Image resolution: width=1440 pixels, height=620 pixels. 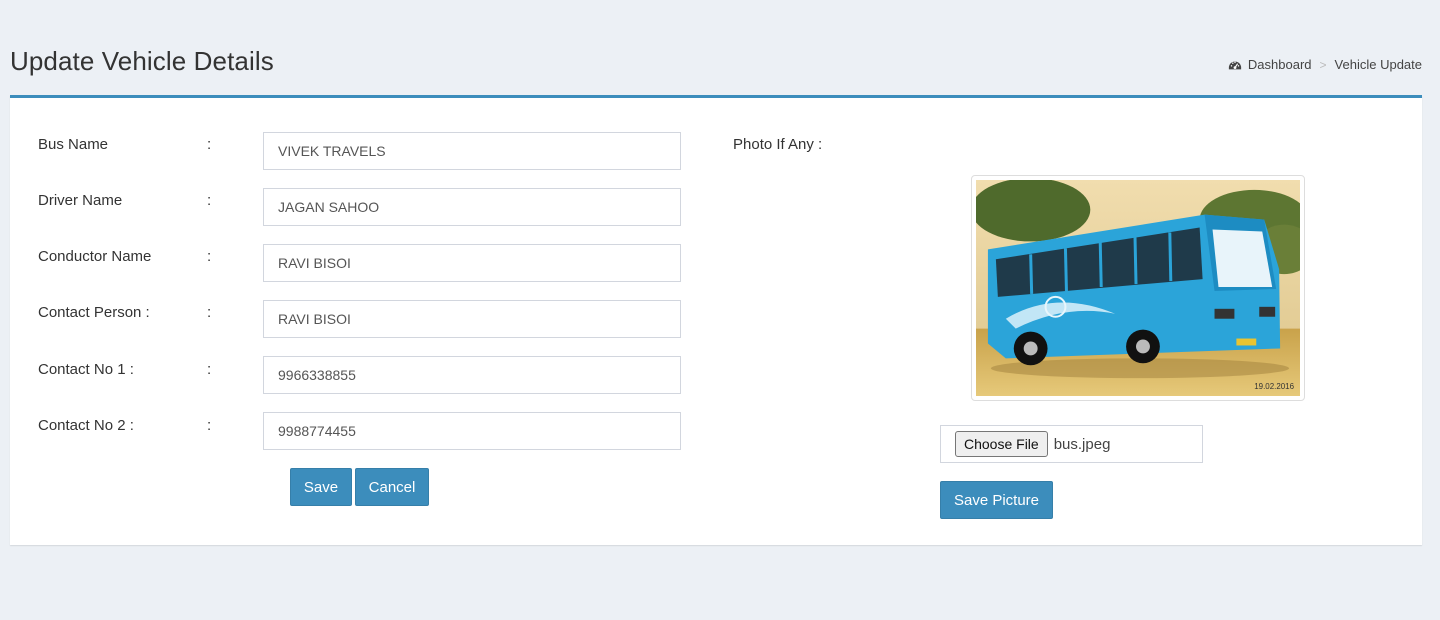 I want to click on breadcrumb: Dashboard > Vehicle Update, so click(x=1325, y=64).